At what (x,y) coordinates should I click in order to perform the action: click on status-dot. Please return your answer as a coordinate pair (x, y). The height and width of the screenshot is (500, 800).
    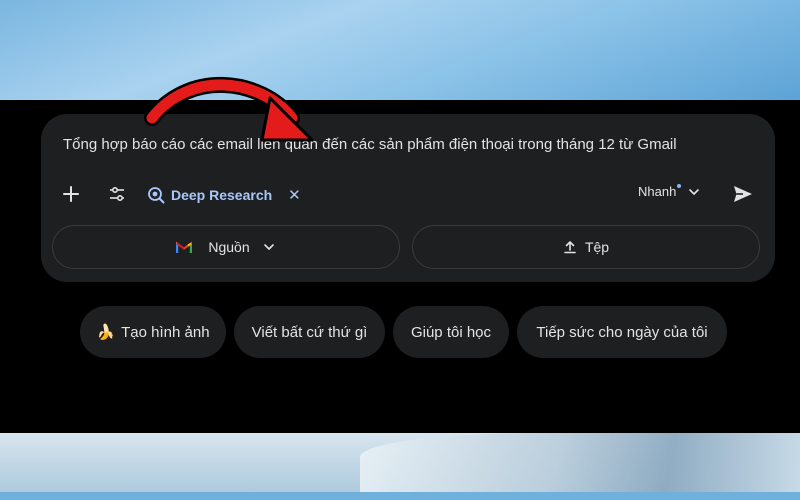
    Looking at the image, I should click on (679, 185).